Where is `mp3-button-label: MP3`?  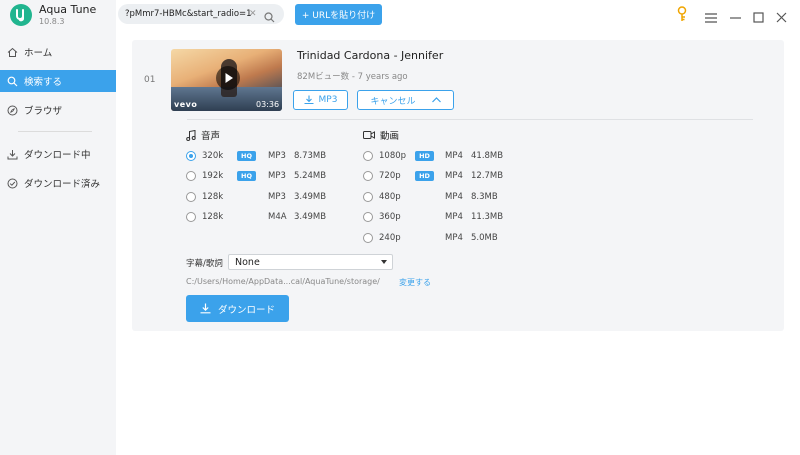
mp3-button-label: MP3 is located at coordinates (328, 100).